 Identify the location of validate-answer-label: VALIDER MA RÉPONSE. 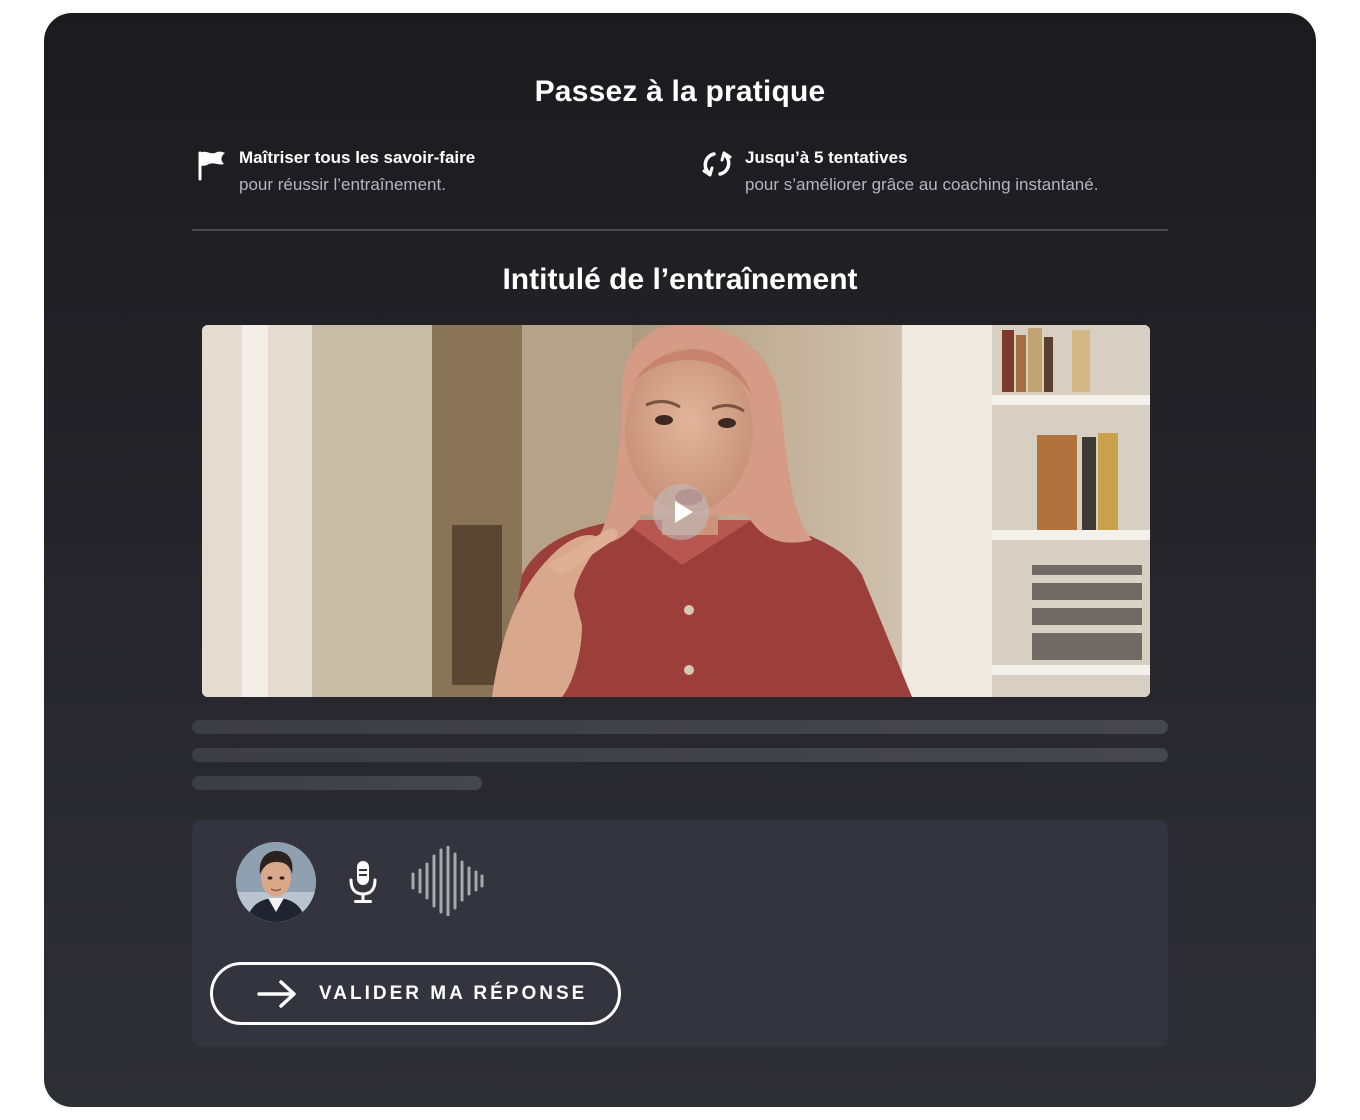
(453, 993).